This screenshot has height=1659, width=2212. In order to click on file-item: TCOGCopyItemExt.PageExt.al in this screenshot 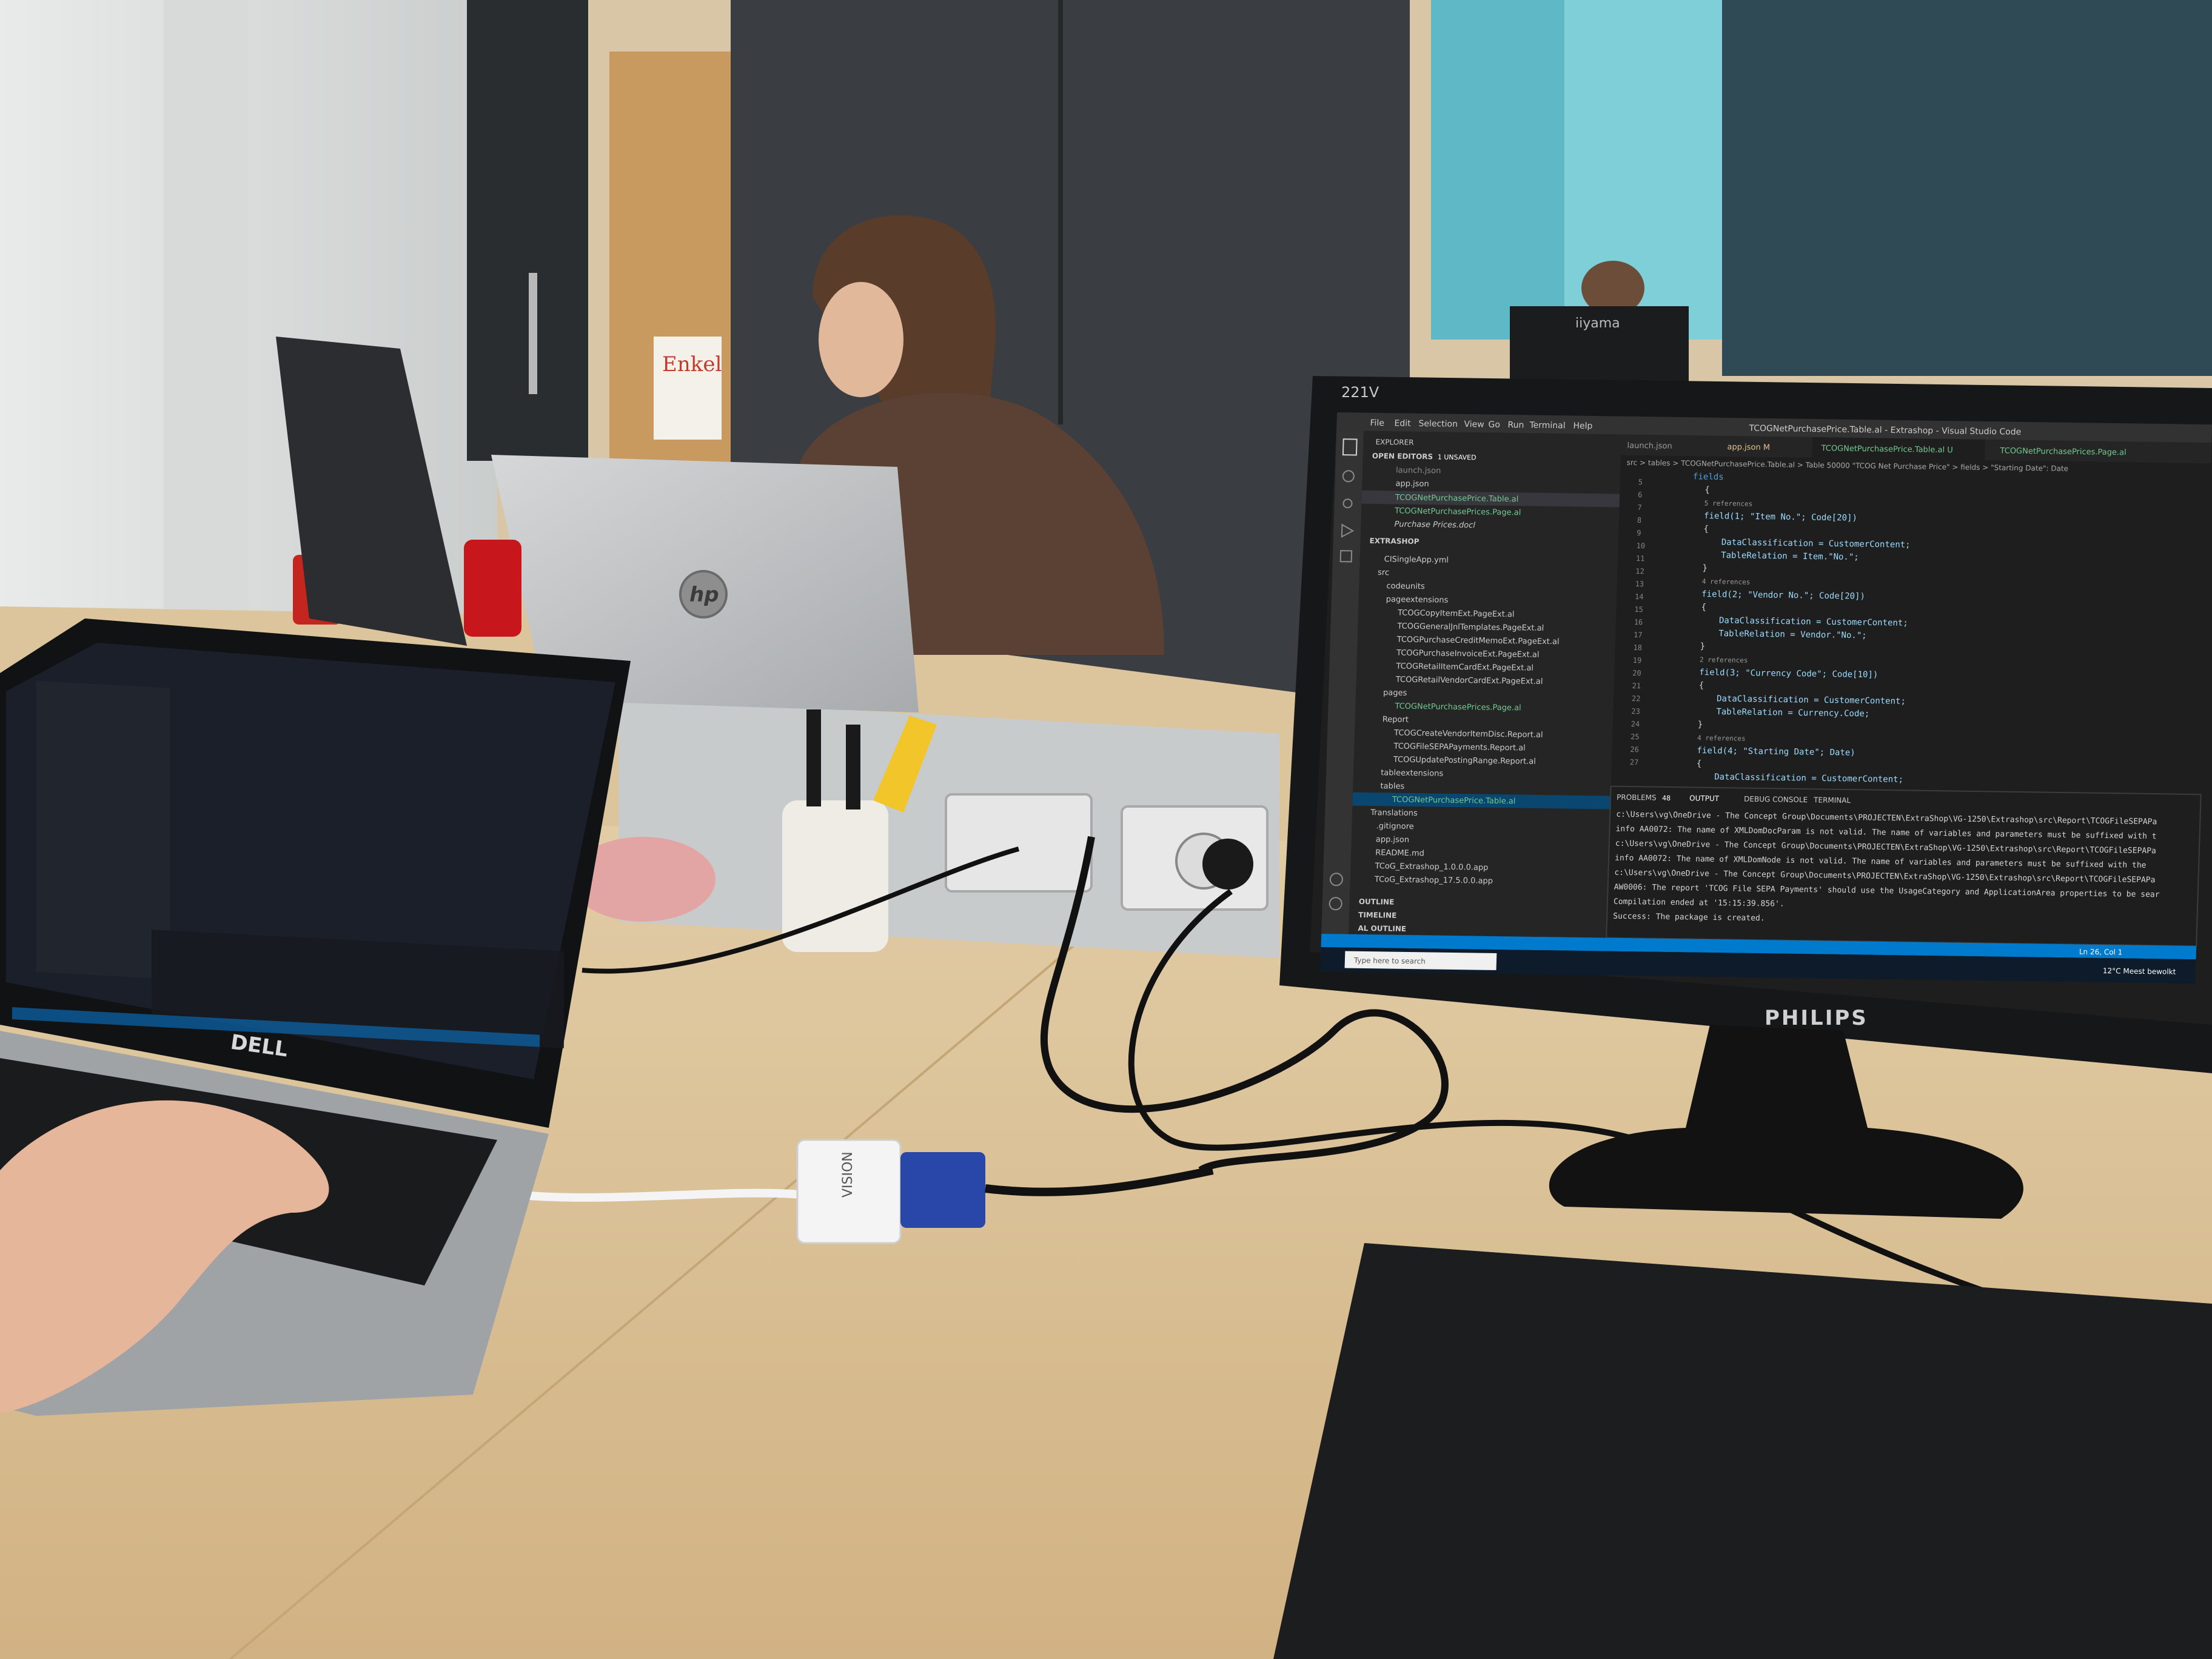, I will do `click(1456, 614)`.